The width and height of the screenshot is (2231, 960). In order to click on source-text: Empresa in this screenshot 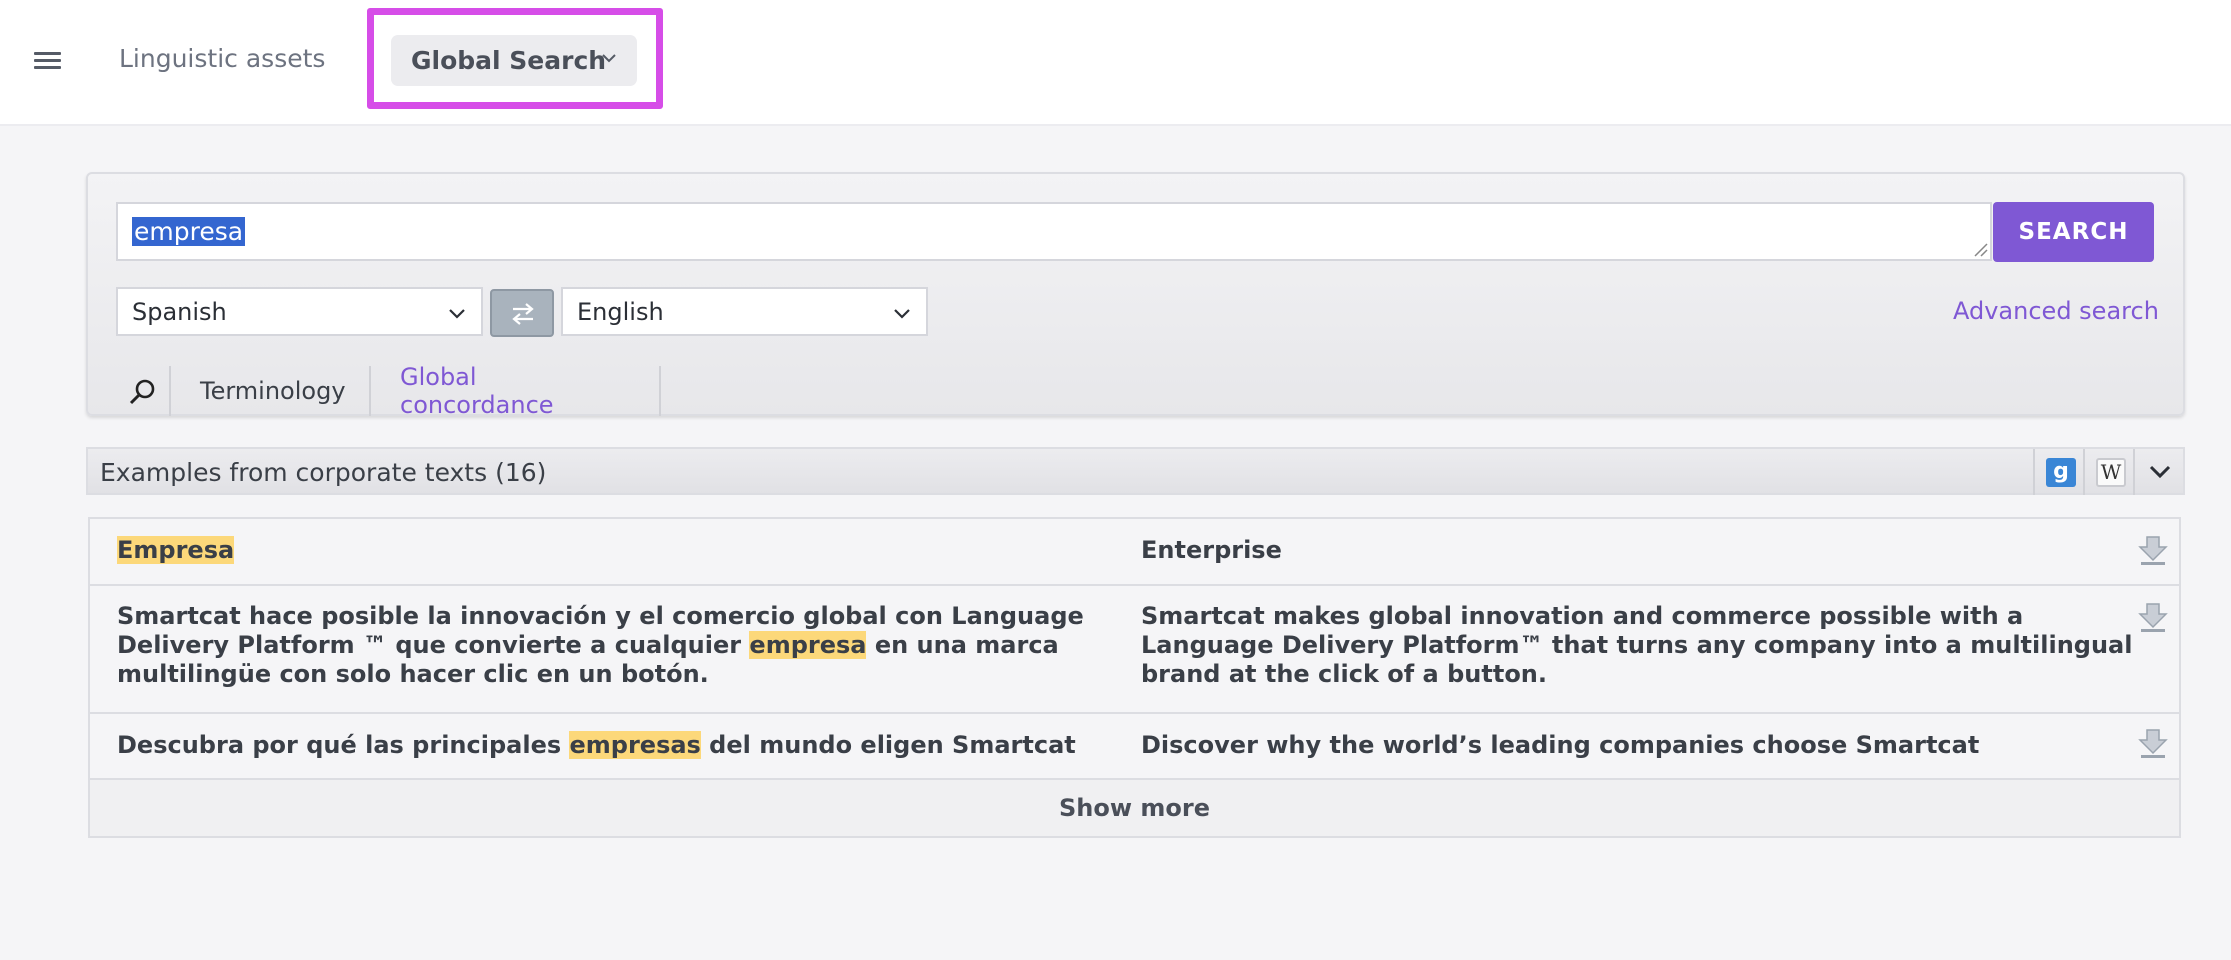, I will do `click(617, 550)`.